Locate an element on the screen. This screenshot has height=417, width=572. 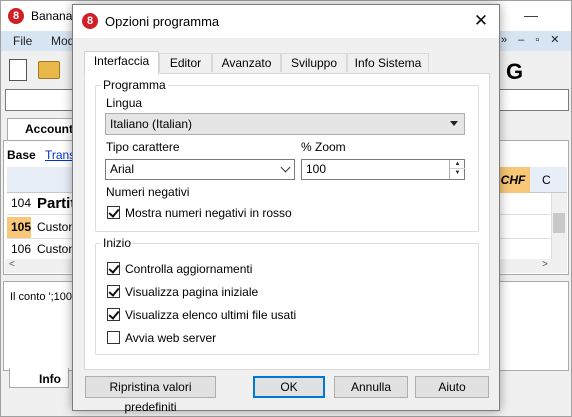
new-document-icon is located at coordinates (18, 70).